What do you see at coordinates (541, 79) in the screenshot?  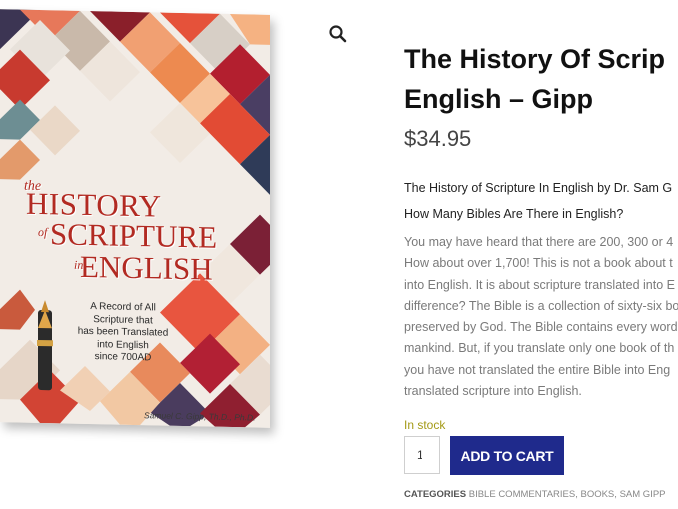 I see `product-title: The History Of Scrip English – Gipp` at bounding box center [541, 79].